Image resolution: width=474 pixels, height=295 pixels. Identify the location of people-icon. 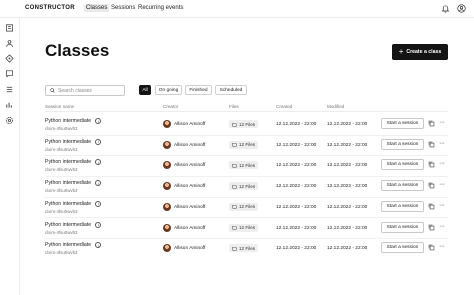
(9, 43).